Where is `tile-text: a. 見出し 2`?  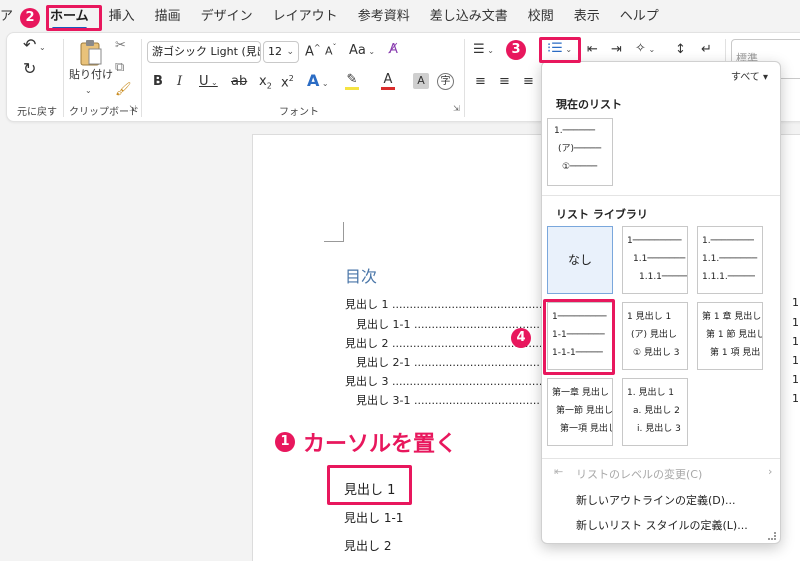
tile-text: a. 見出し 2 is located at coordinates (656, 411).